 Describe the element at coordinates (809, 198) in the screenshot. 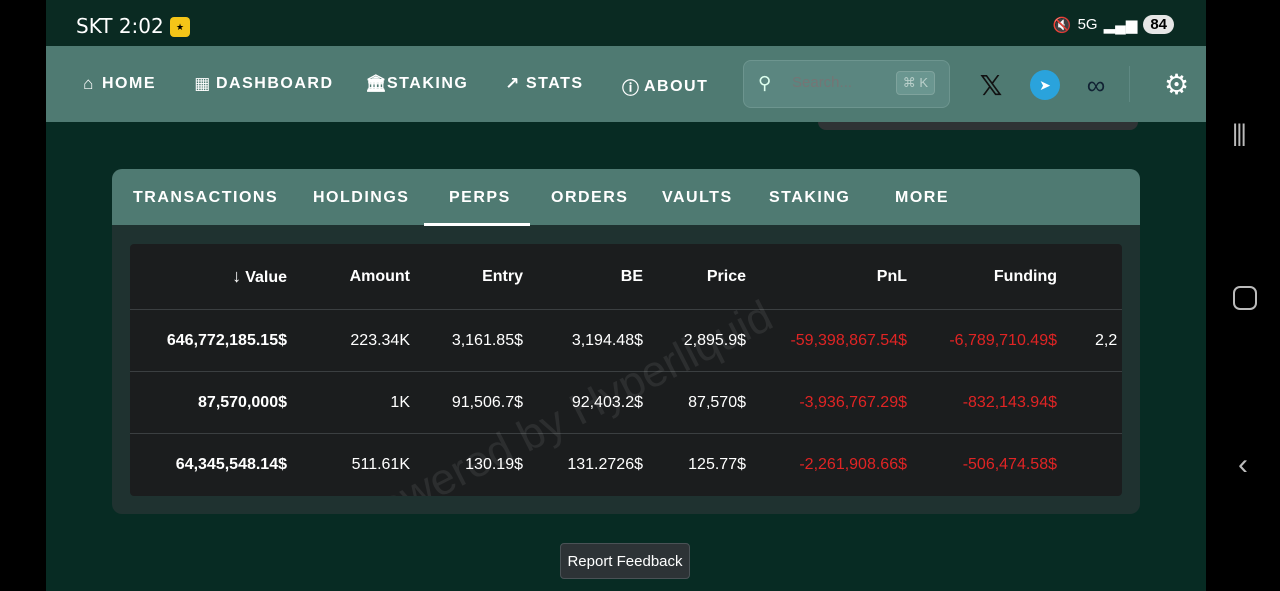

I see `tab-staking: STAKING` at that location.